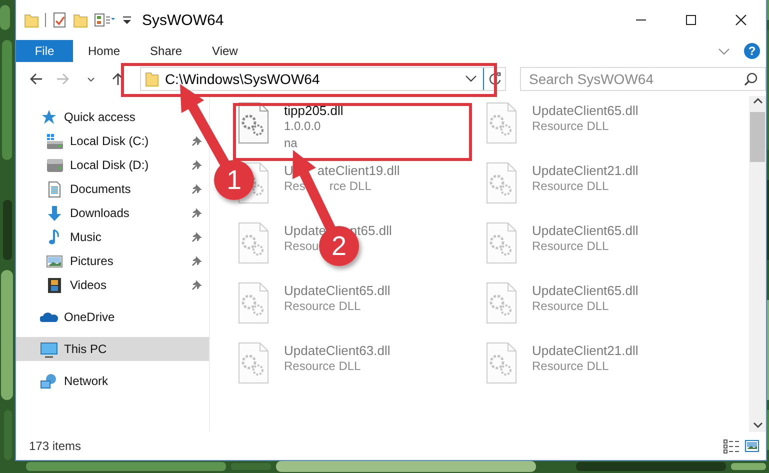 This screenshot has height=473, width=769. I want to click on folder-icon, so click(151, 79).